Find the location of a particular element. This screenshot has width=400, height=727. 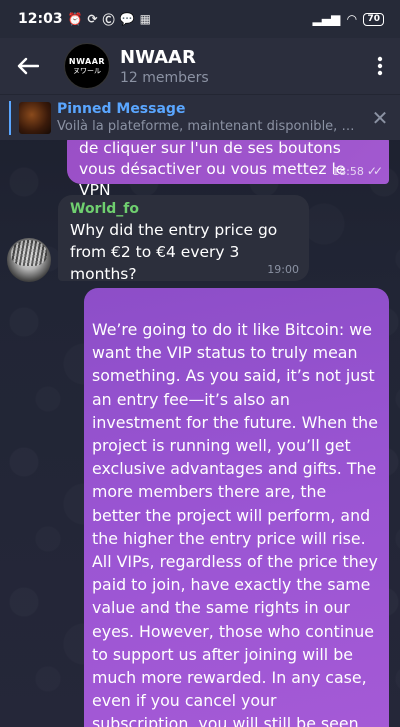

sender-name: World_fo is located at coordinates (183, 209).